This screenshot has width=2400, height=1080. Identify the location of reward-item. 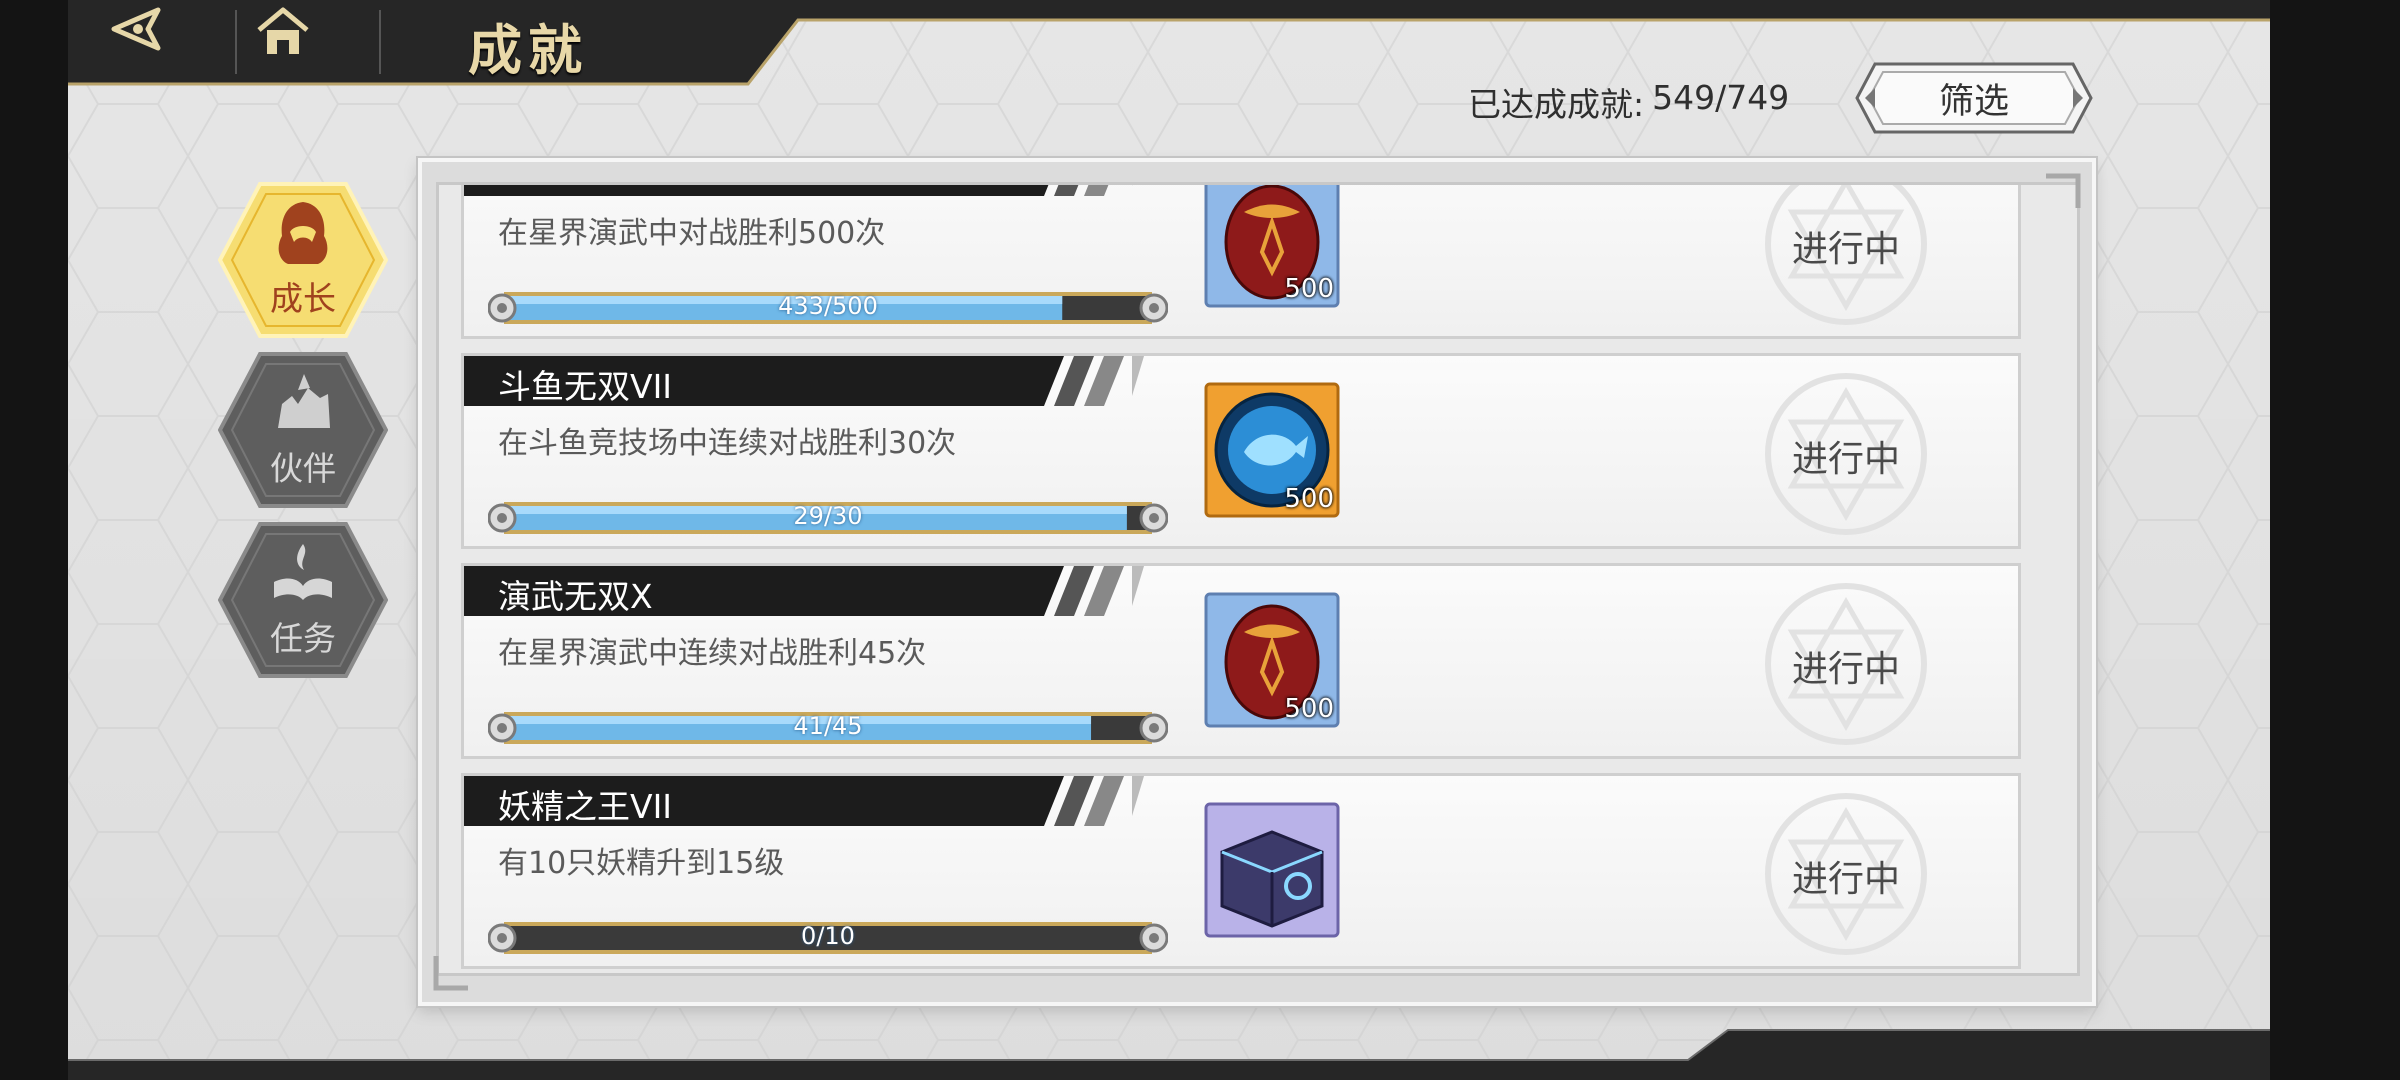
(1272, 870).